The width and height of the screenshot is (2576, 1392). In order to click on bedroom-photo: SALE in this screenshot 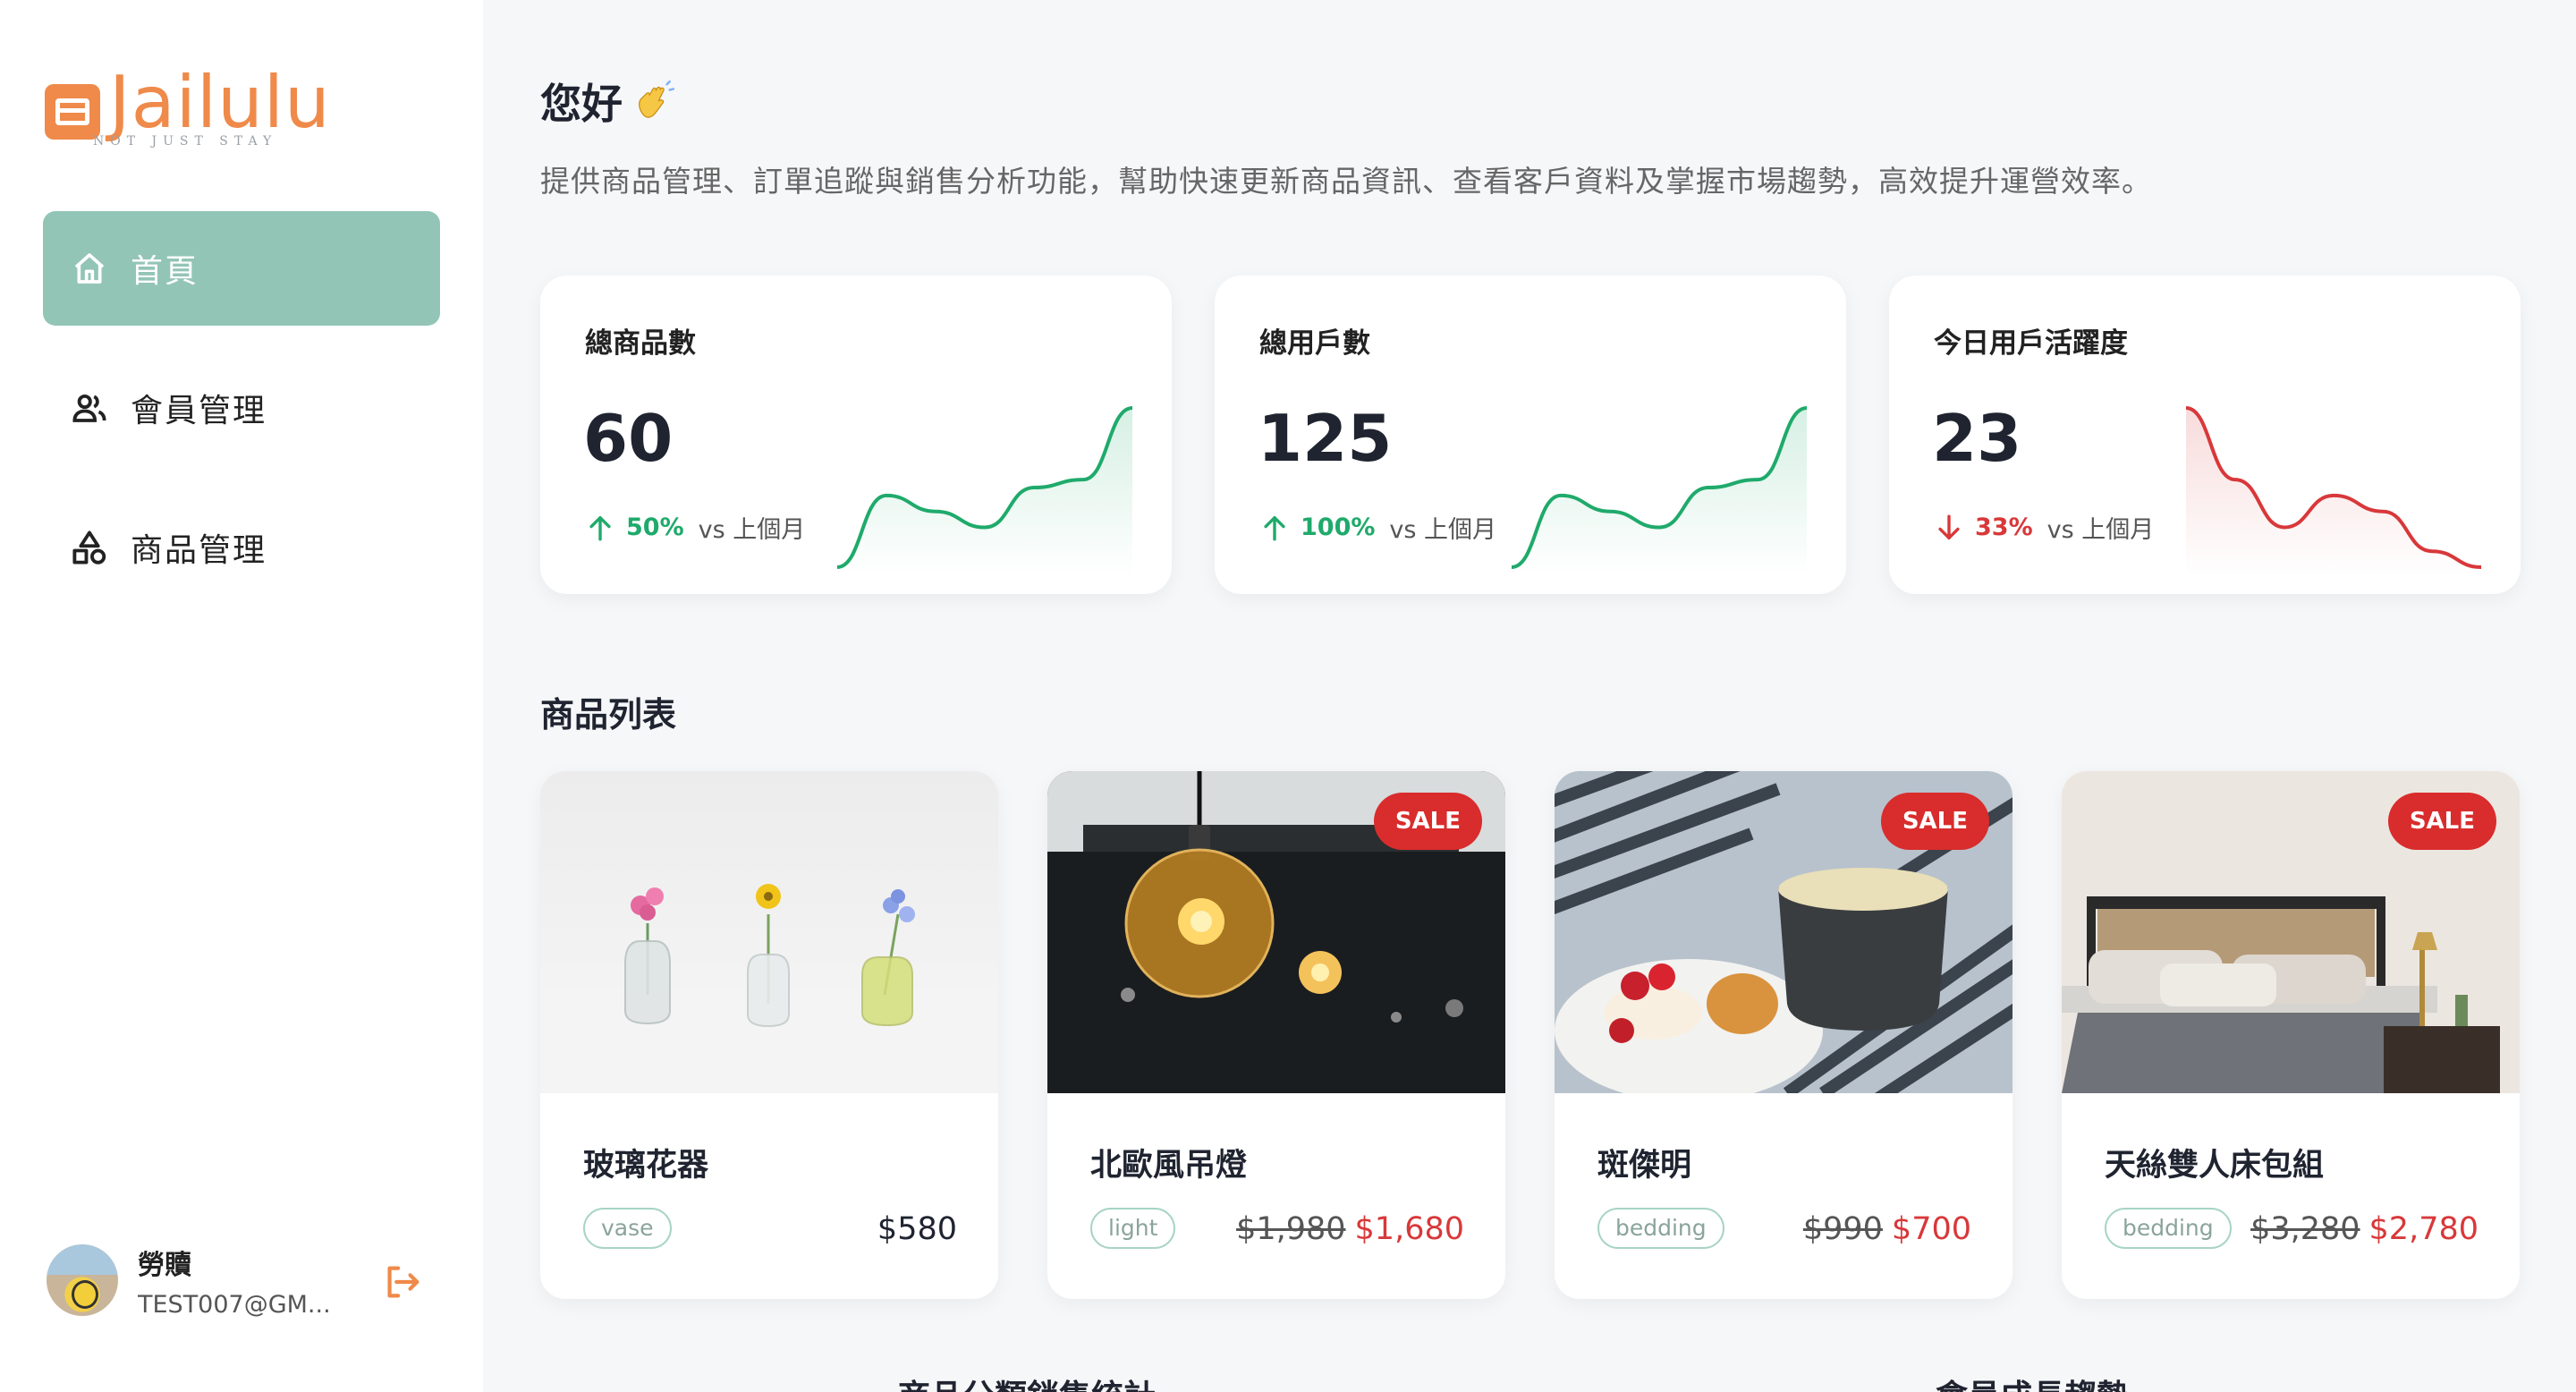, I will do `click(2291, 932)`.